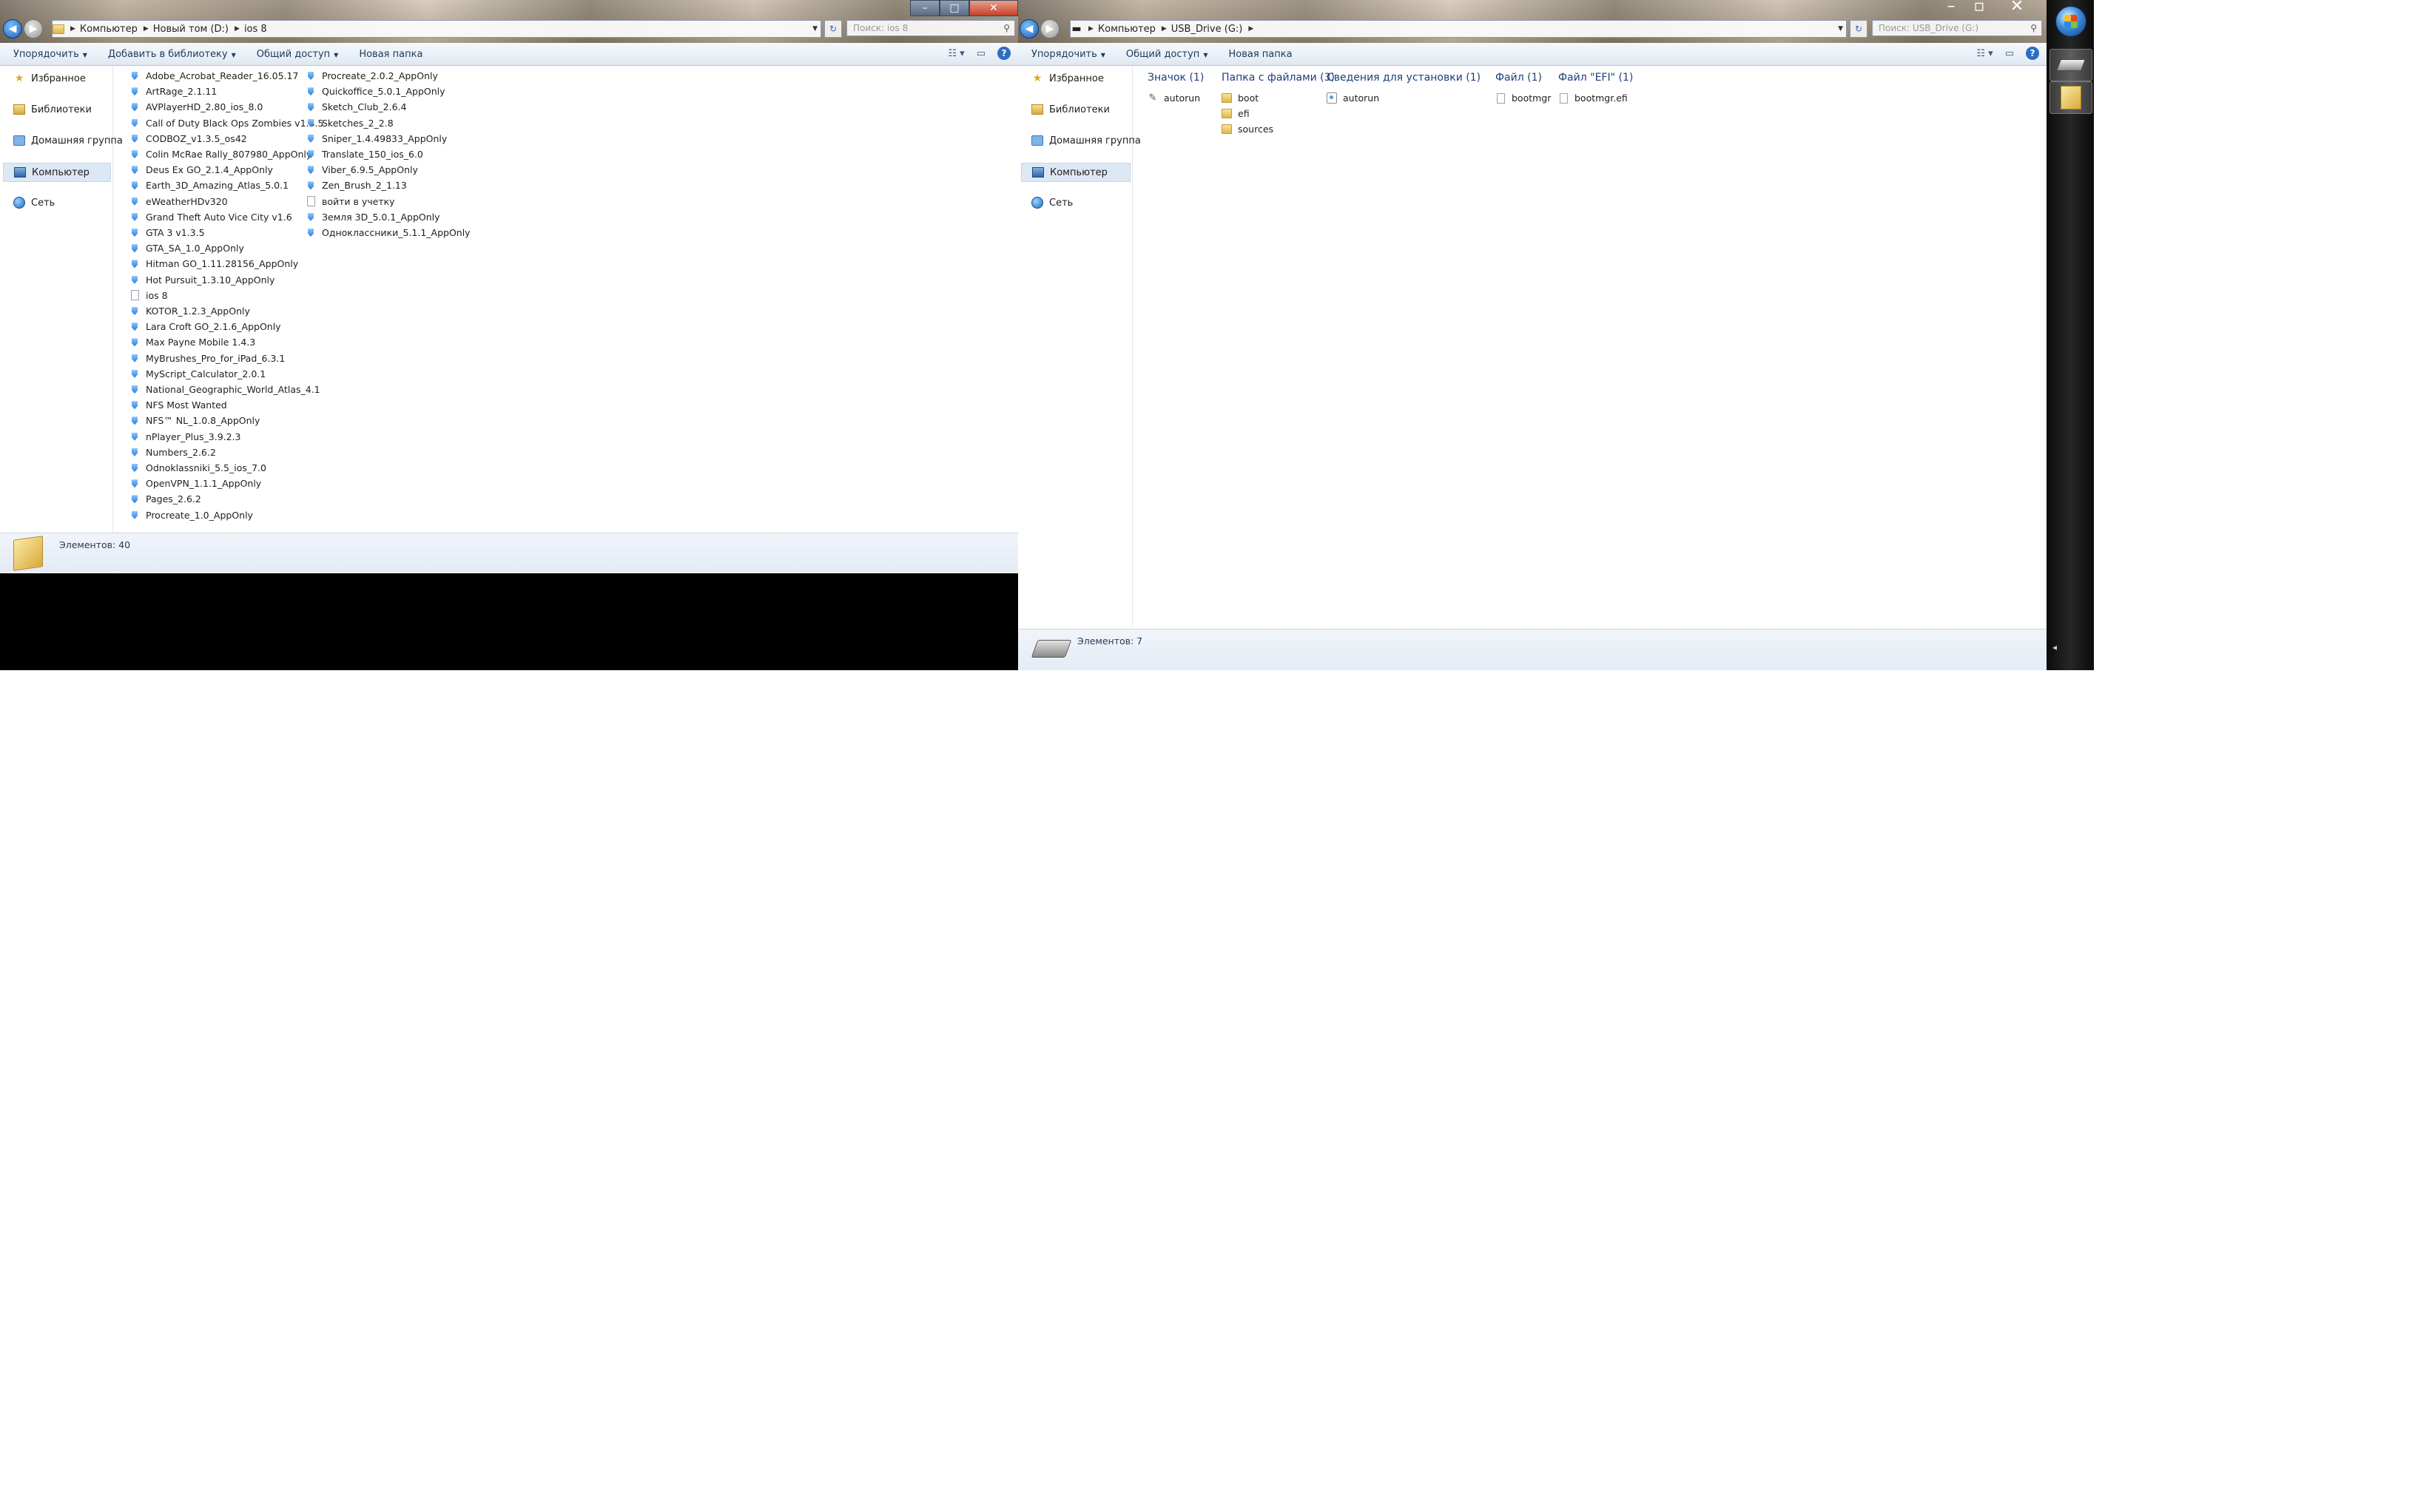 Image resolution: width=2415 pixels, height=1512 pixels. I want to click on group-header: Сведения для установки (1), so click(1404, 78).